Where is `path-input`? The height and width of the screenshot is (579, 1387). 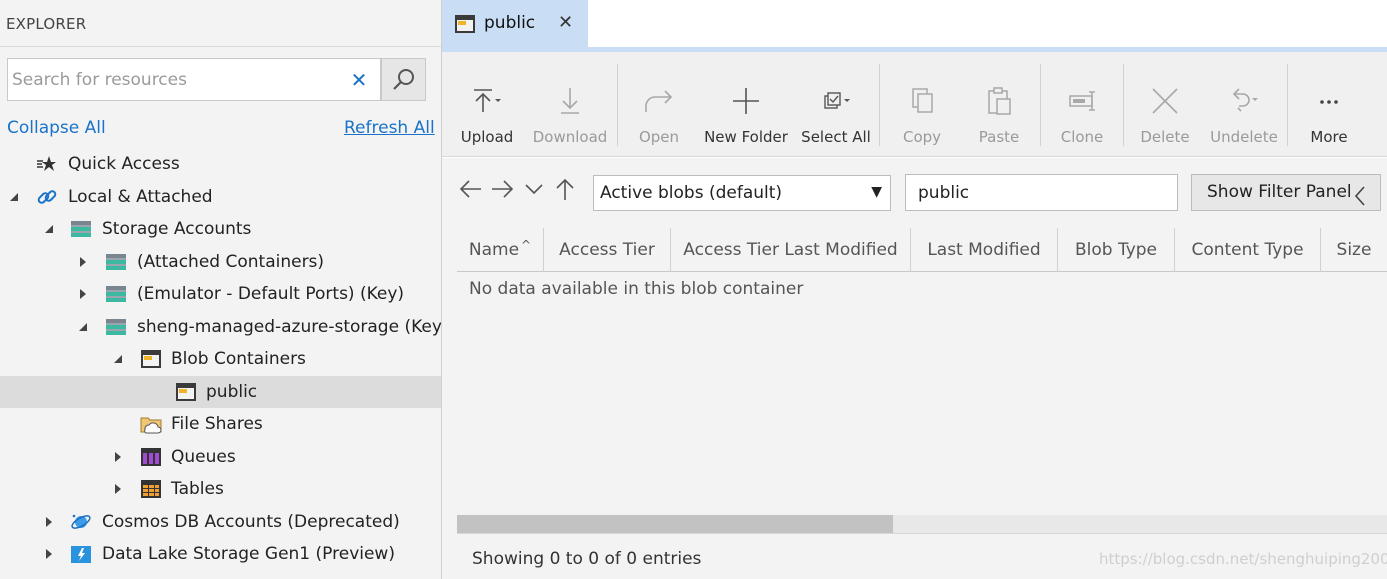
path-input is located at coordinates (1043, 193).